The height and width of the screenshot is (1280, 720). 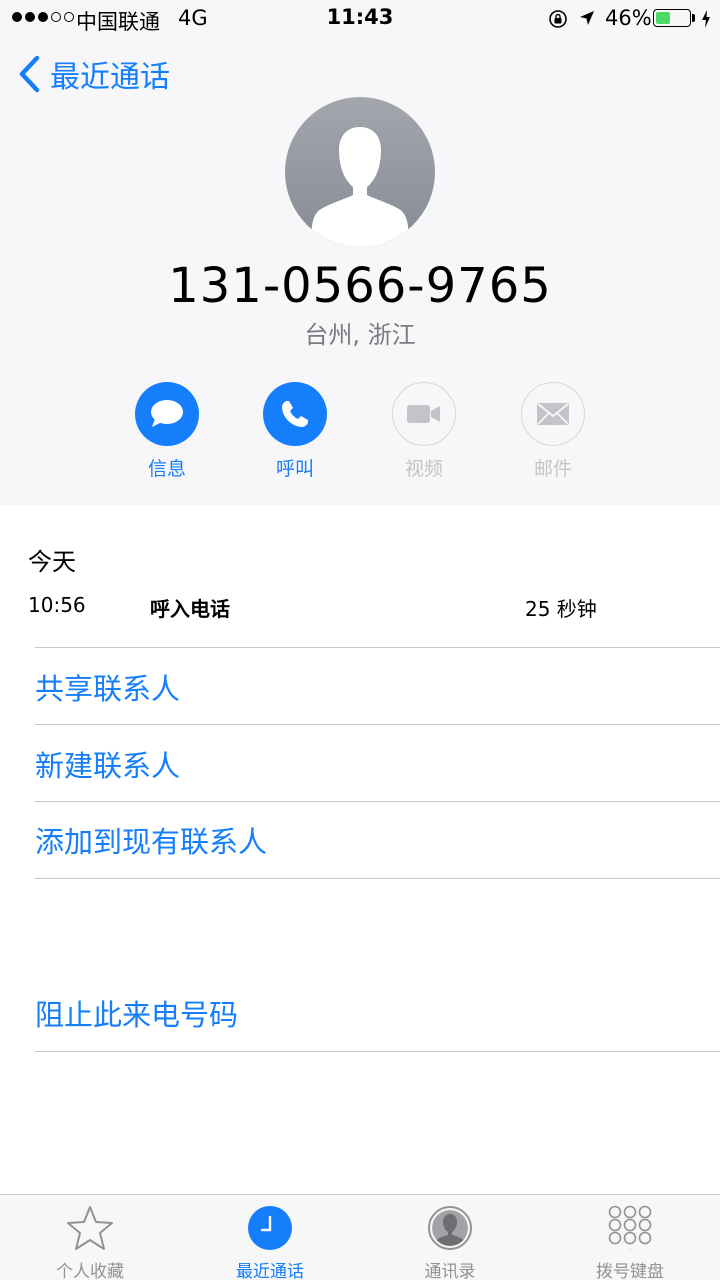 I want to click on mail-label: 邮件, so click(x=552, y=469).